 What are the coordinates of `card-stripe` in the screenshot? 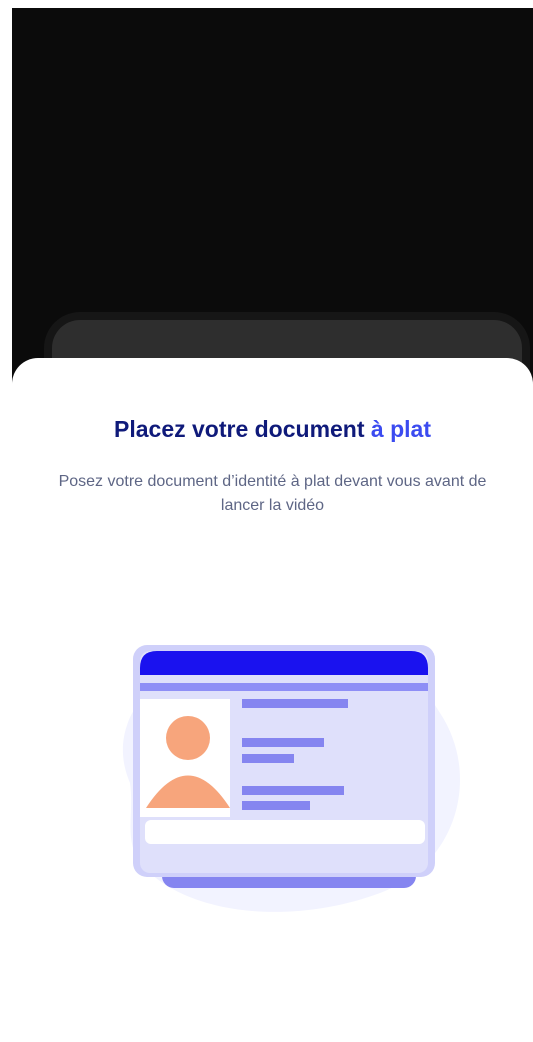 It's located at (284, 687).